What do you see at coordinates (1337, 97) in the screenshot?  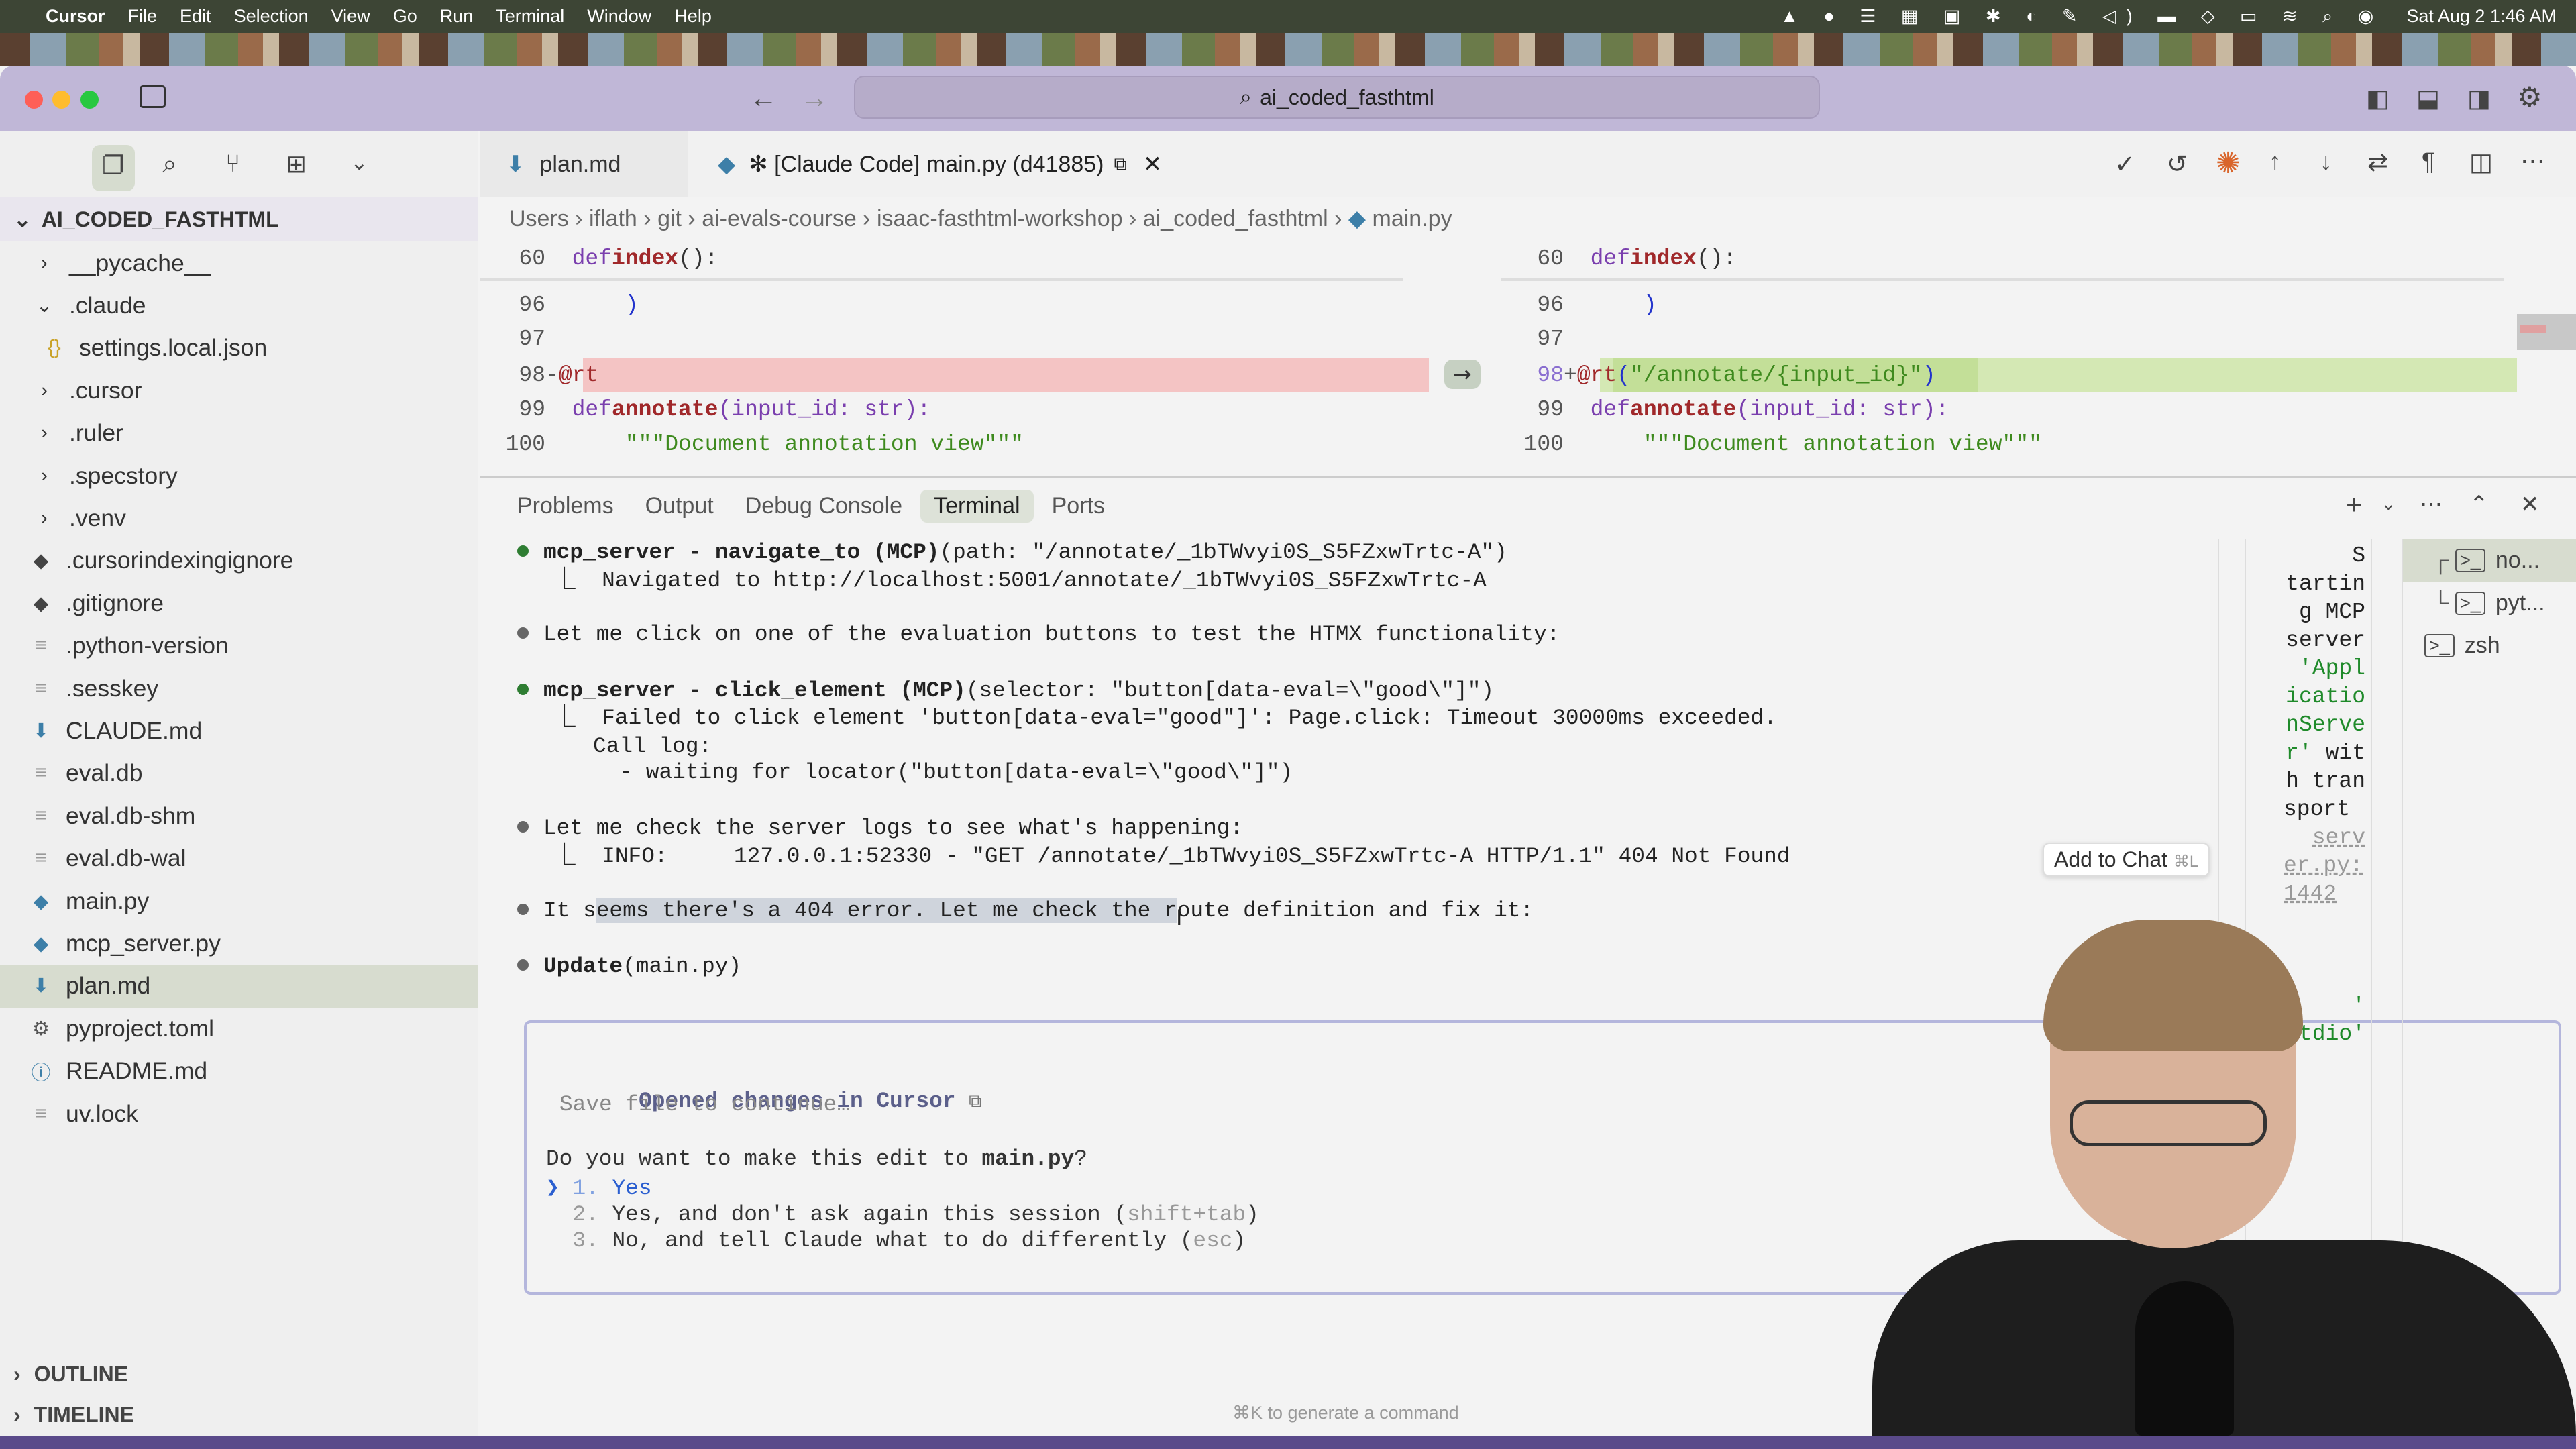 I see `command-center-search: ⌕ ai_coded_fasthtml` at bounding box center [1337, 97].